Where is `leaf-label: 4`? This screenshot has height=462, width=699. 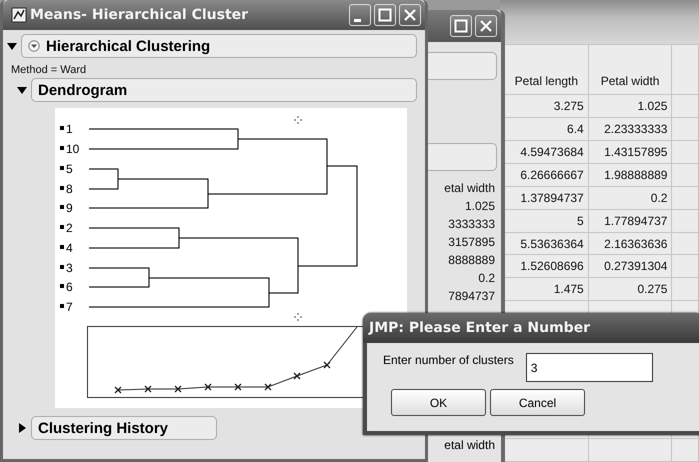 leaf-label: 4 is located at coordinates (69, 248).